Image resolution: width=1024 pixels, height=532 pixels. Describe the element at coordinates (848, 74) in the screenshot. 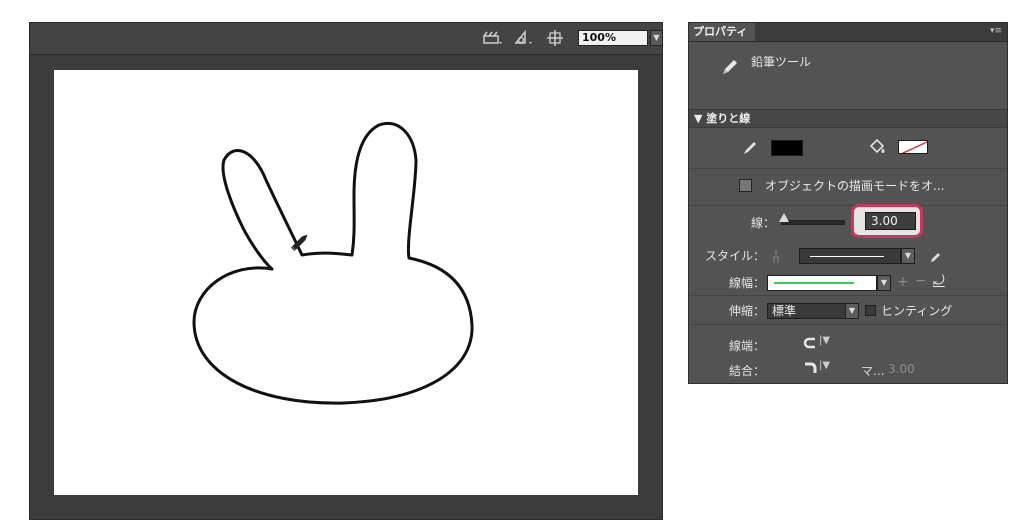

I see `tool-info: 鉛筆ツール` at that location.